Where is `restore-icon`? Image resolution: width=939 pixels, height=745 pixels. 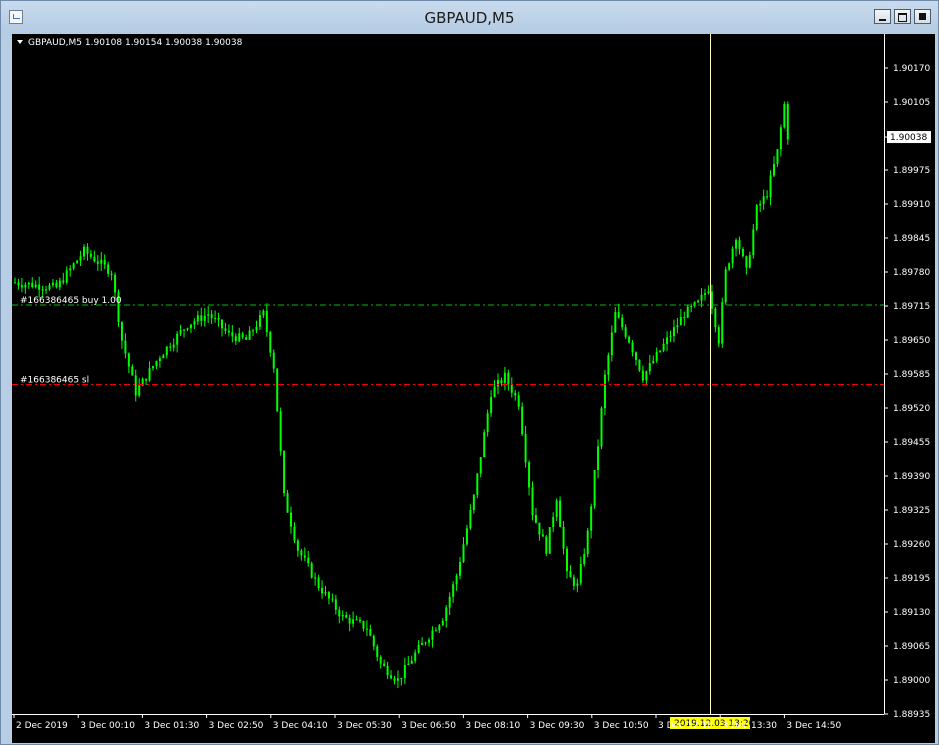 restore-icon is located at coordinates (902, 16).